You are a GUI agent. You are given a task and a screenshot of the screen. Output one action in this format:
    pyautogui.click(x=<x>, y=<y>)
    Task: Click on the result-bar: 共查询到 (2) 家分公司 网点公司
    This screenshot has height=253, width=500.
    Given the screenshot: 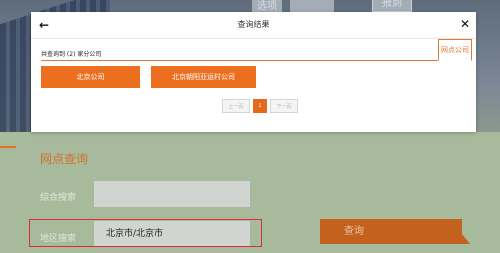 What is the action you would take?
    pyautogui.click(x=256, y=50)
    